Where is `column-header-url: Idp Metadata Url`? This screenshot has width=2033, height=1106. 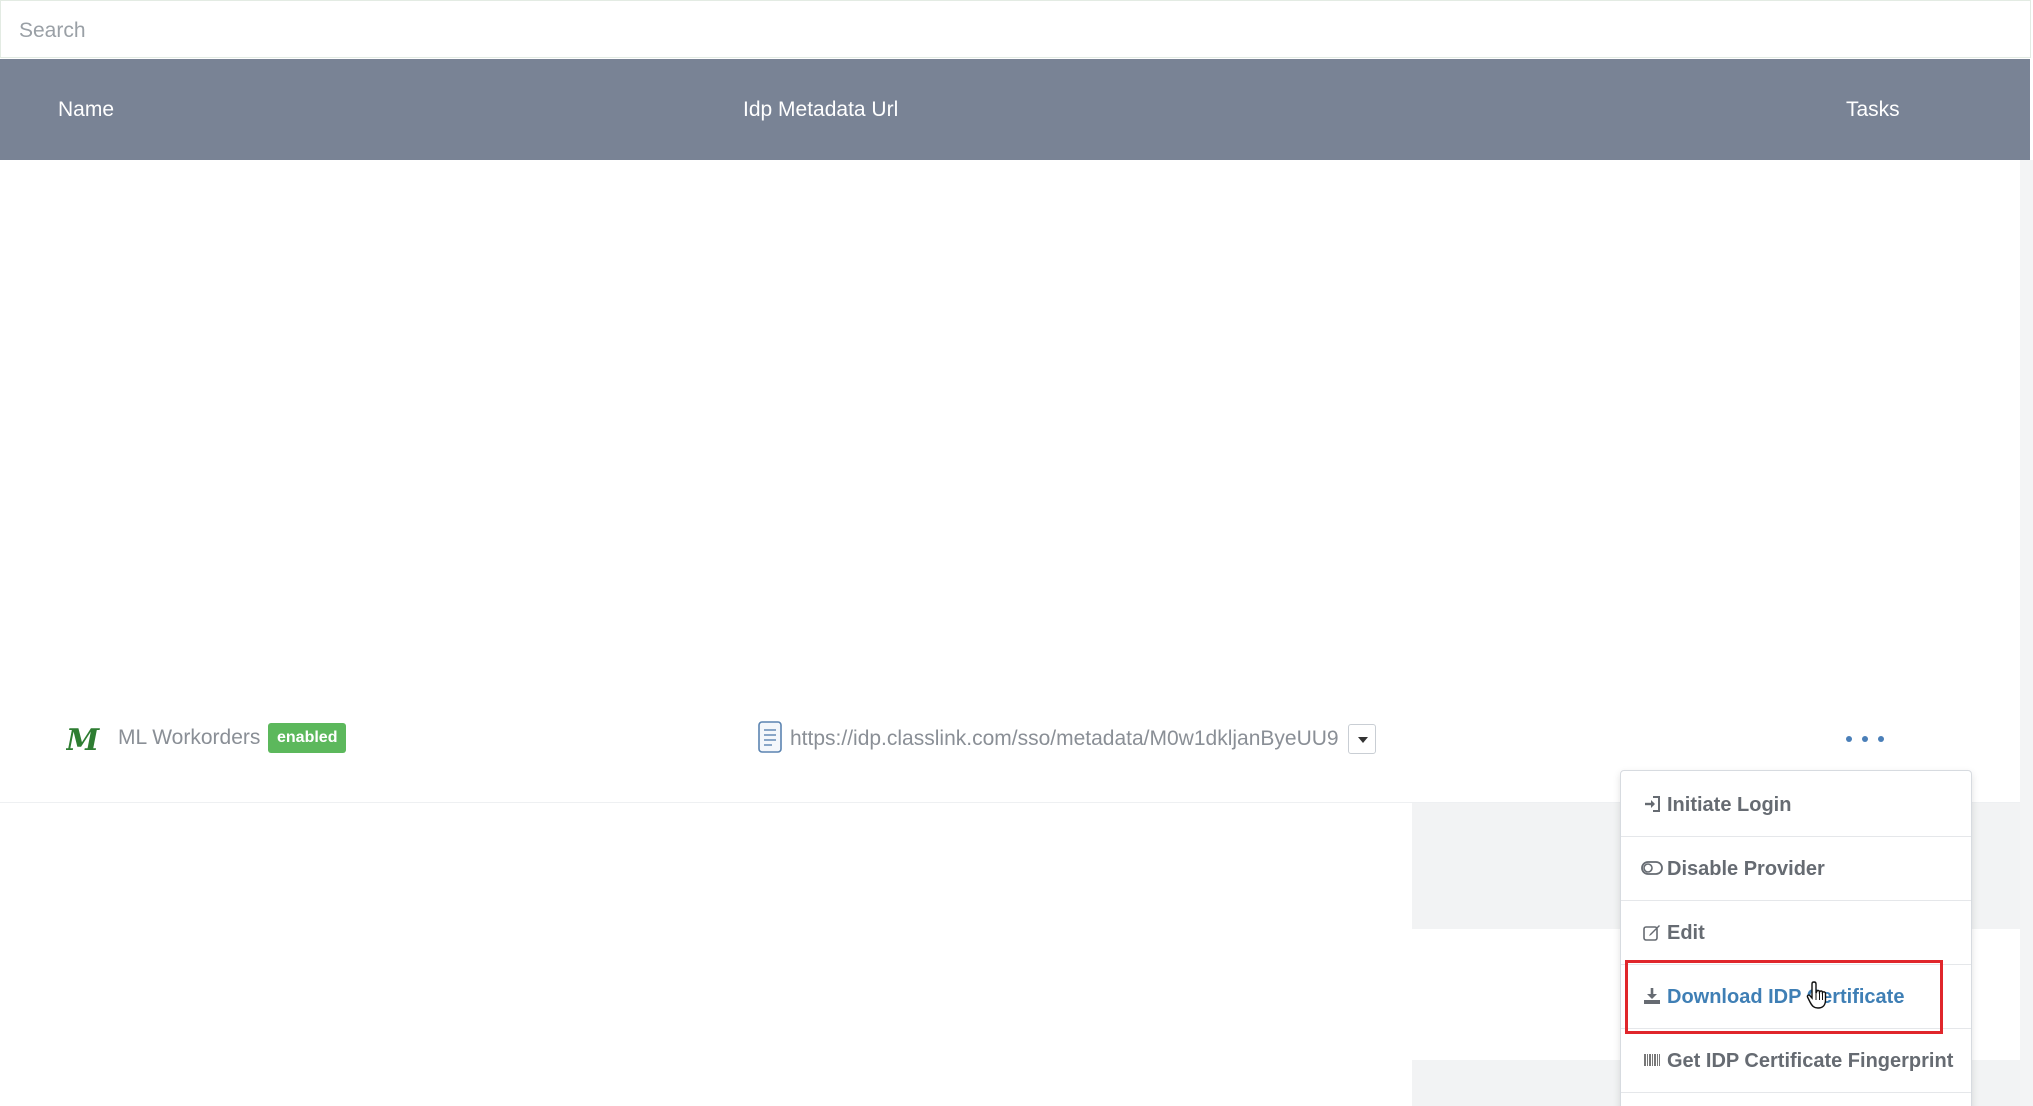
column-header-url: Idp Metadata Url is located at coordinates (820, 110).